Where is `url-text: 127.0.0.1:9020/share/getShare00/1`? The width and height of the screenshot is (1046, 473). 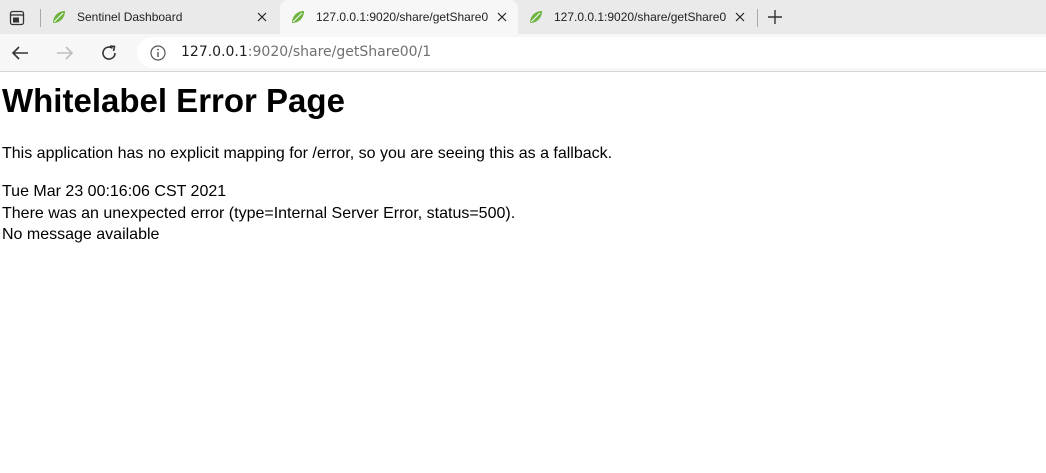
url-text: 127.0.0.1:9020/share/getShare00/1 is located at coordinates (306, 52).